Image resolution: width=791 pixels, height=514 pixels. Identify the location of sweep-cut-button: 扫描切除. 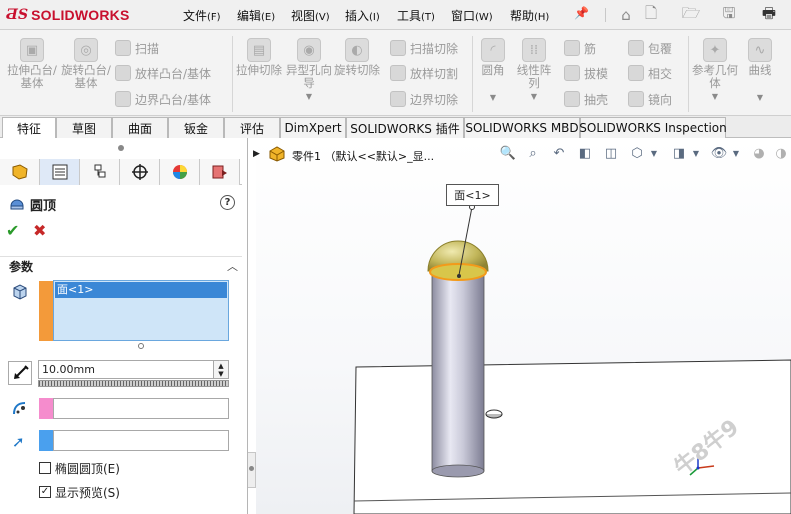
(424, 48).